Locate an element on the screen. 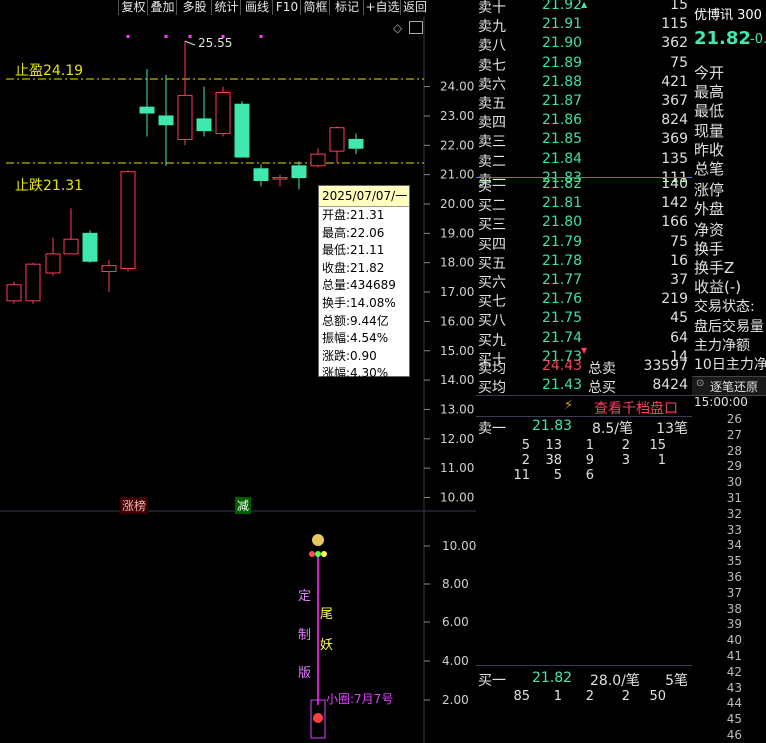 The width and height of the screenshot is (766, 743). buys-level-row: 买五 21.78 16 is located at coordinates (584, 262).